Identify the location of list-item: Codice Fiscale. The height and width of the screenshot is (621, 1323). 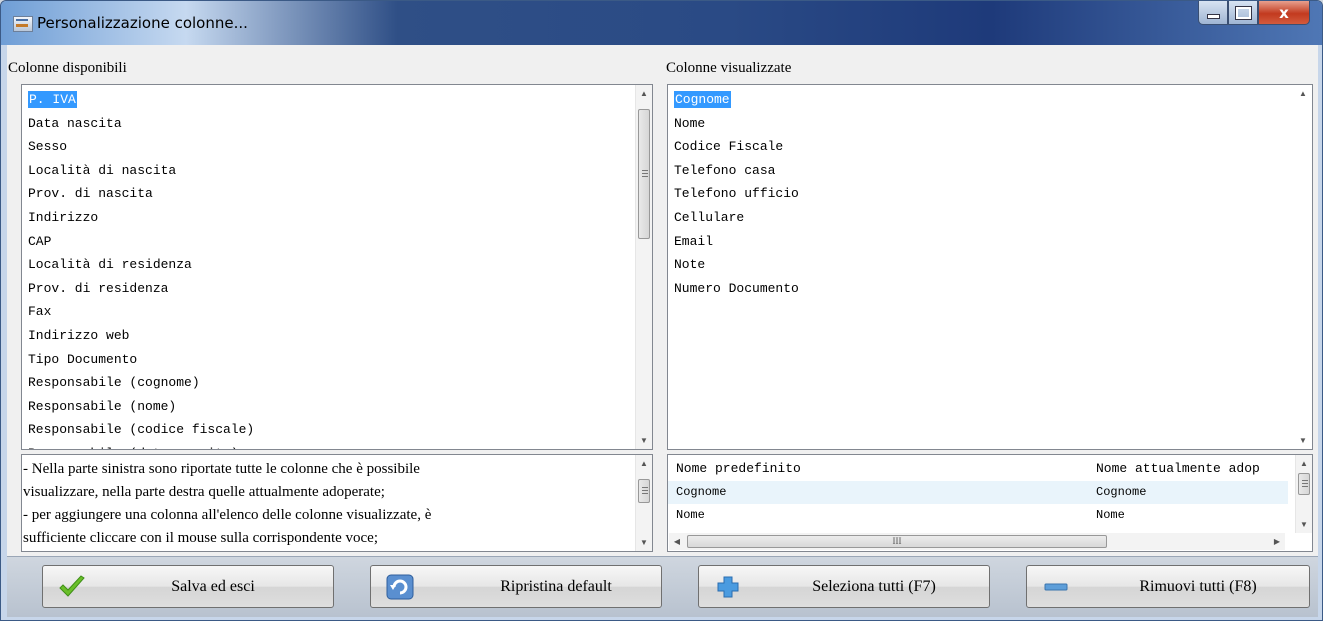
(990, 147).